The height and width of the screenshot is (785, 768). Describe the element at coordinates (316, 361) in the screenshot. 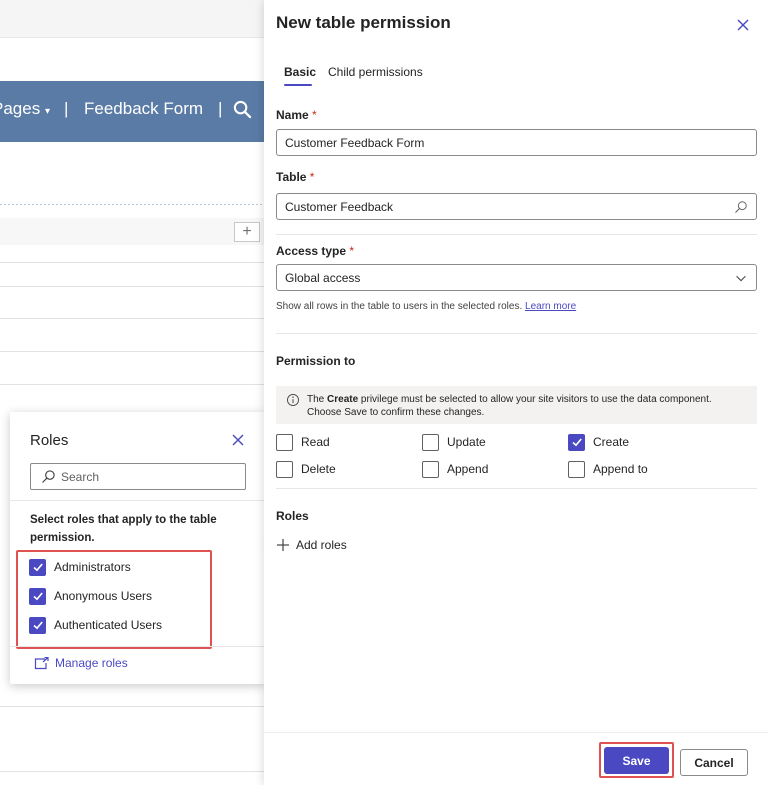

I see `permission-to-label: Permission to` at that location.